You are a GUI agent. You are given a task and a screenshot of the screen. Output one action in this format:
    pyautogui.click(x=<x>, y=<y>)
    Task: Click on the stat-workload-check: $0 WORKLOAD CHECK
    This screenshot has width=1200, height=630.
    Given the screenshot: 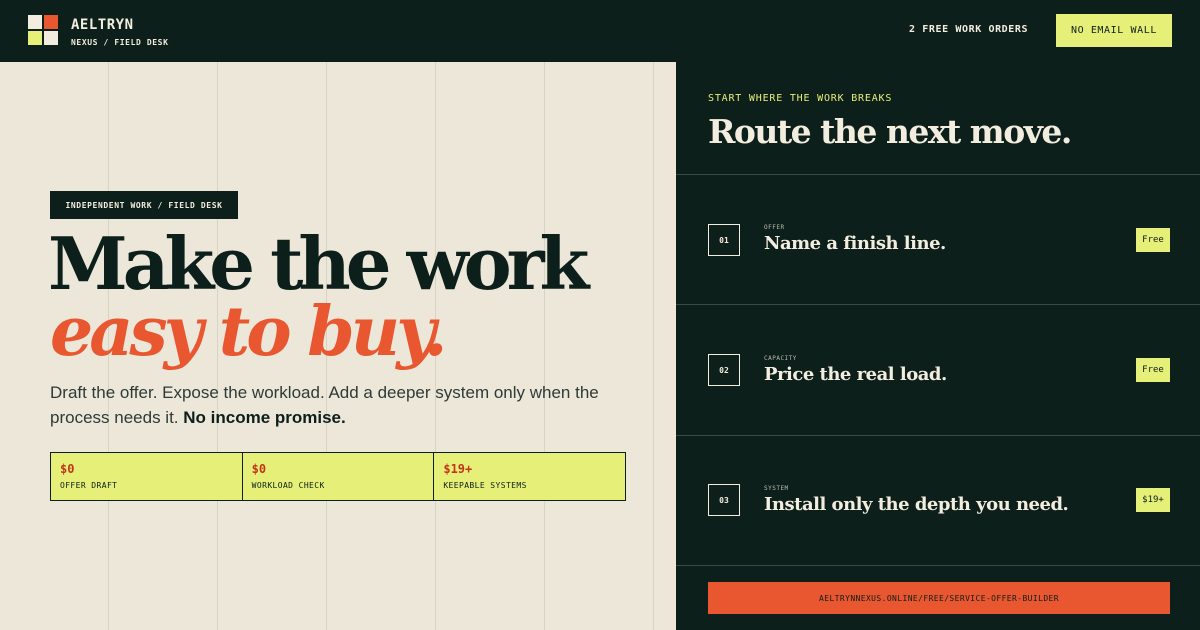 What is the action you would take?
    pyautogui.click(x=339, y=476)
    